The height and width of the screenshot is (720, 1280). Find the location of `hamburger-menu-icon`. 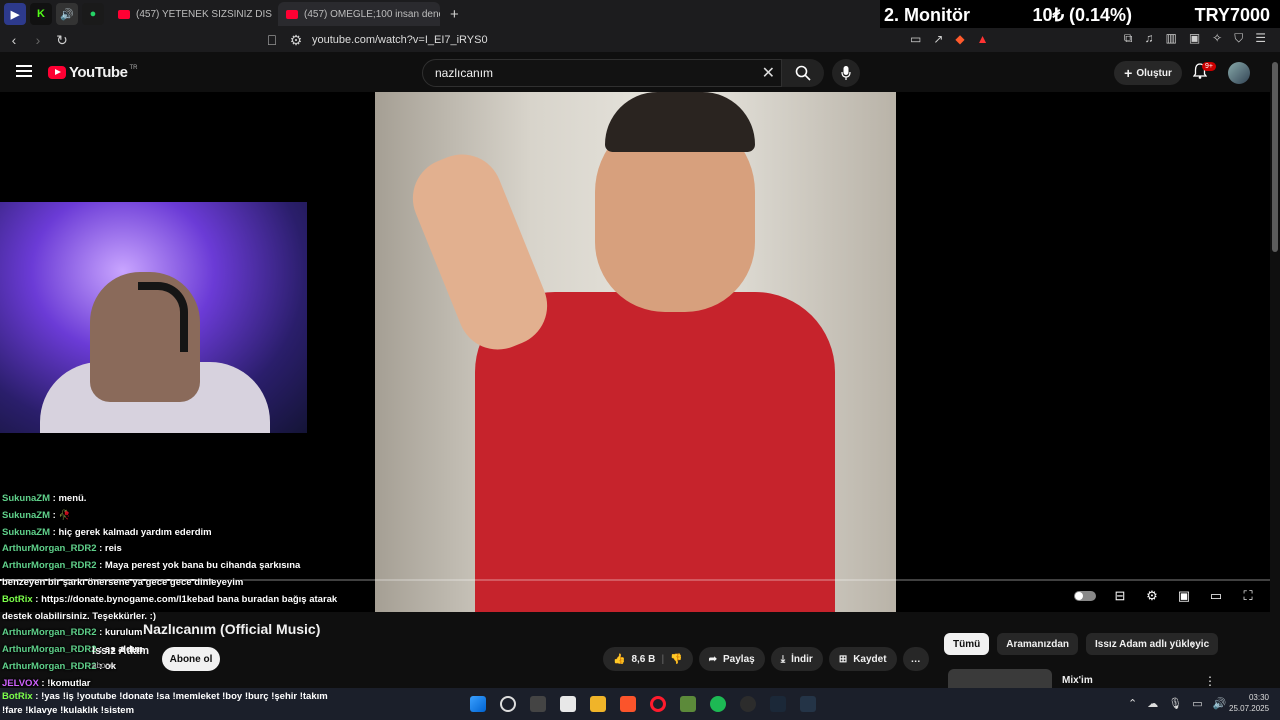

hamburger-menu-icon is located at coordinates (24, 71).